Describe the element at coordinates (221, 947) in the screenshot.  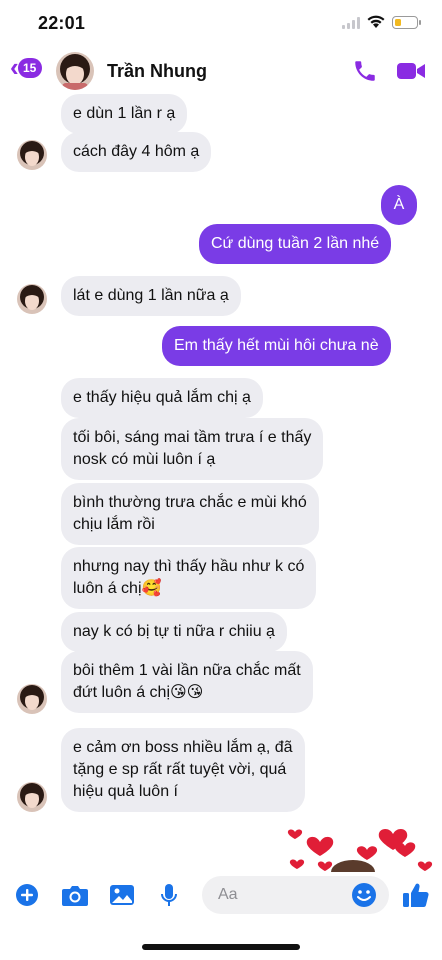
I see `home-indicator` at that location.